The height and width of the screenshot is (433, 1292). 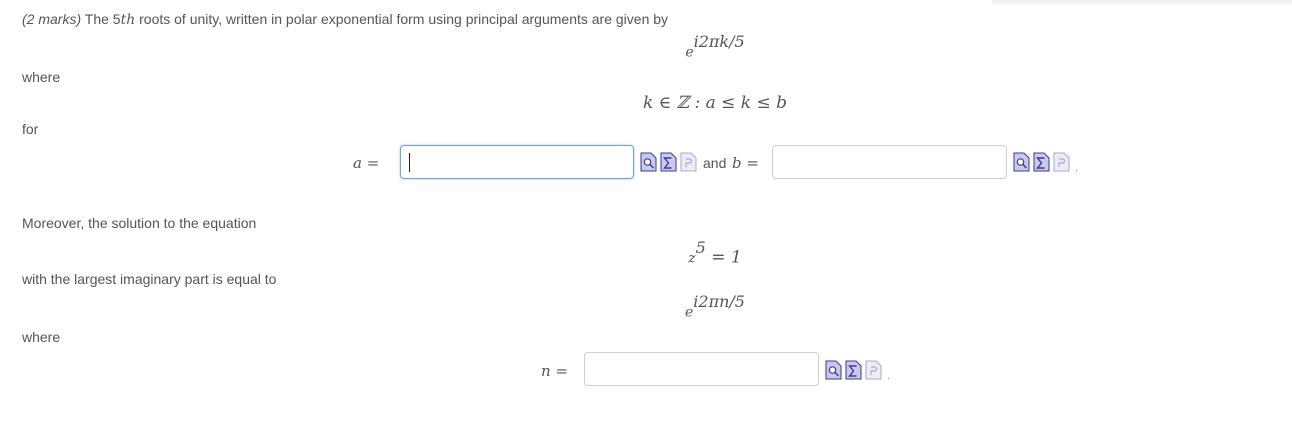 What do you see at coordinates (692, 258) in the screenshot?
I see `equation-base: z` at bounding box center [692, 258].